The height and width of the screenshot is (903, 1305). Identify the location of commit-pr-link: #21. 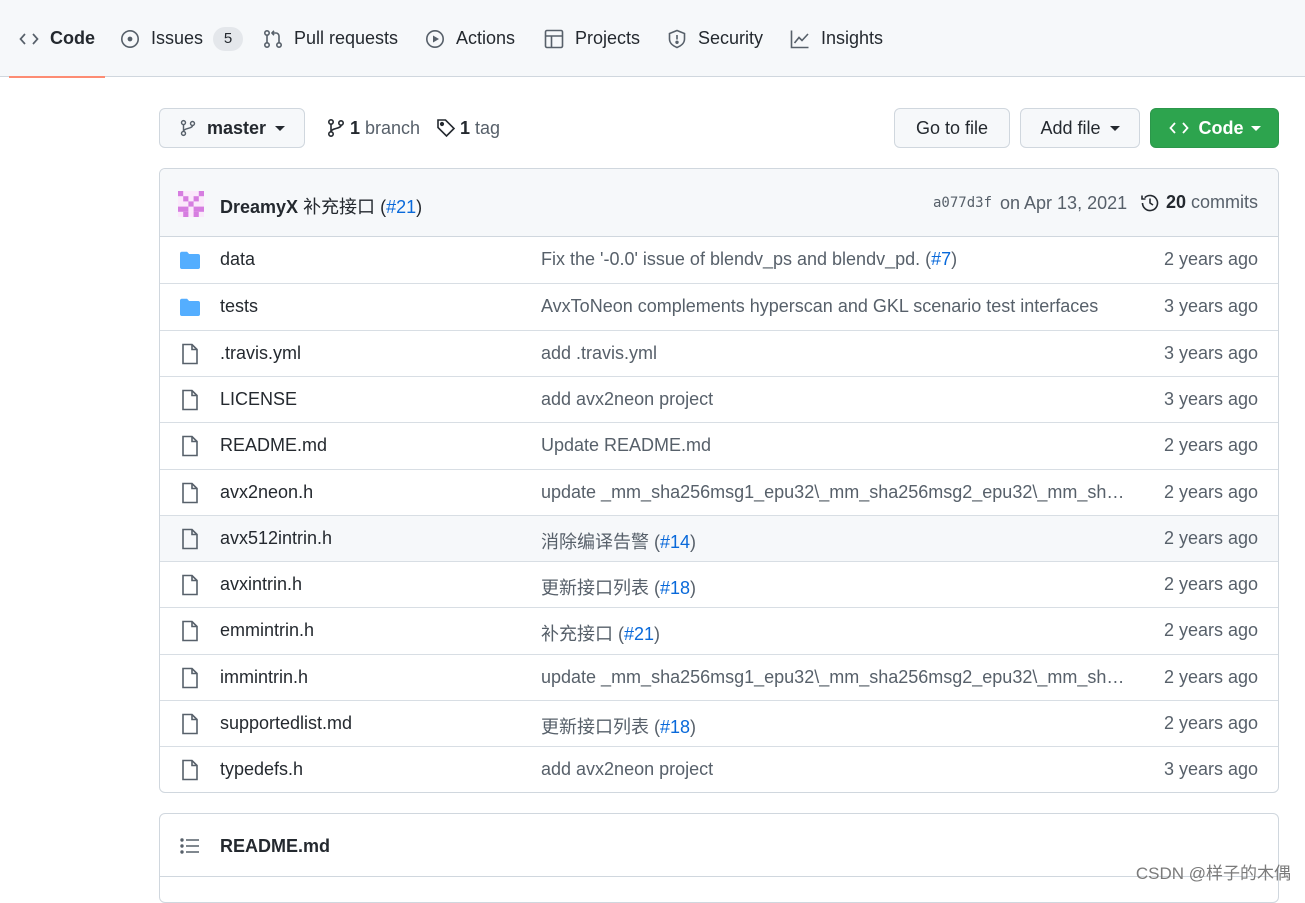
(401, 207).